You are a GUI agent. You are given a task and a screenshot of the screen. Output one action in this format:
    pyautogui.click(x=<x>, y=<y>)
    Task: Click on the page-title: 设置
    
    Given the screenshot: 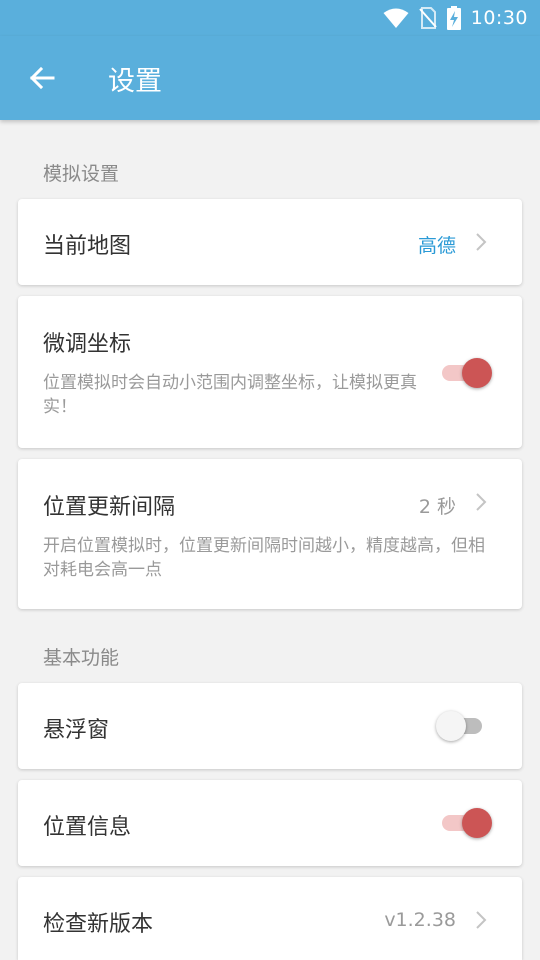 What is the action you would take?
    pyautogui.click(x=135, y=81)
    